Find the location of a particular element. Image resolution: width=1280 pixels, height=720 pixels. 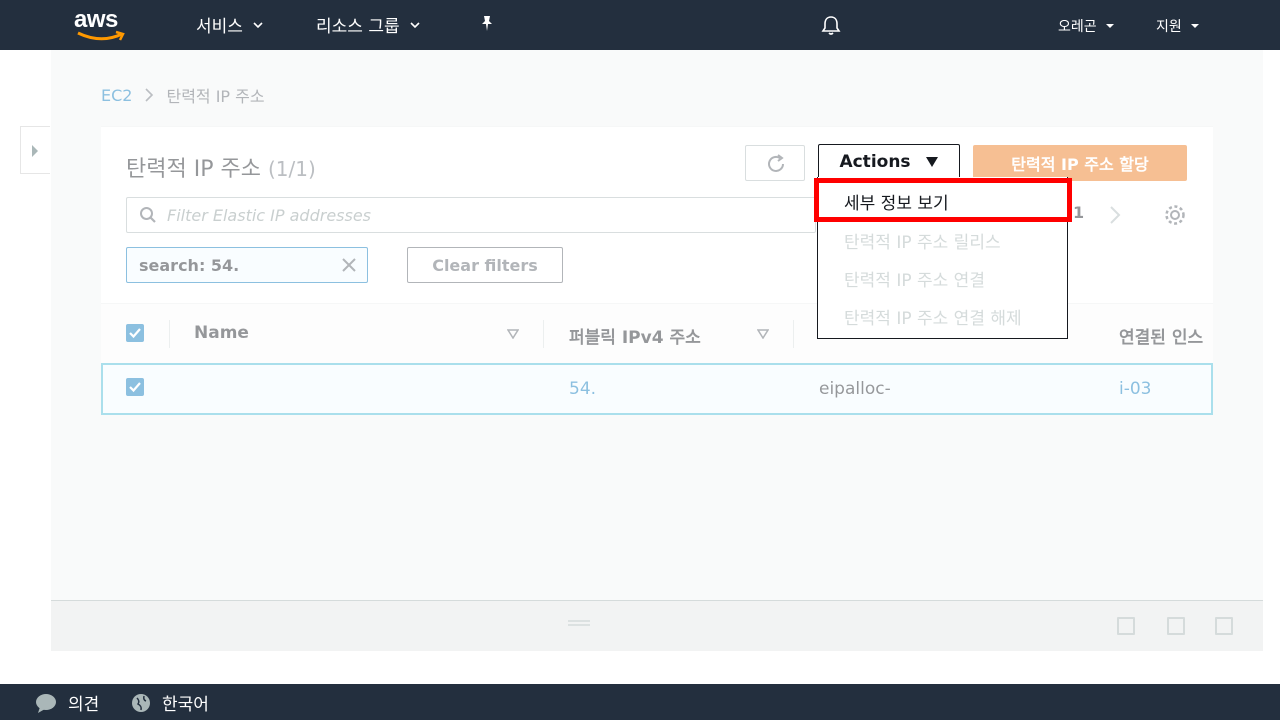

region-menu: 오레곤 is located at coordinates (1086, 26).